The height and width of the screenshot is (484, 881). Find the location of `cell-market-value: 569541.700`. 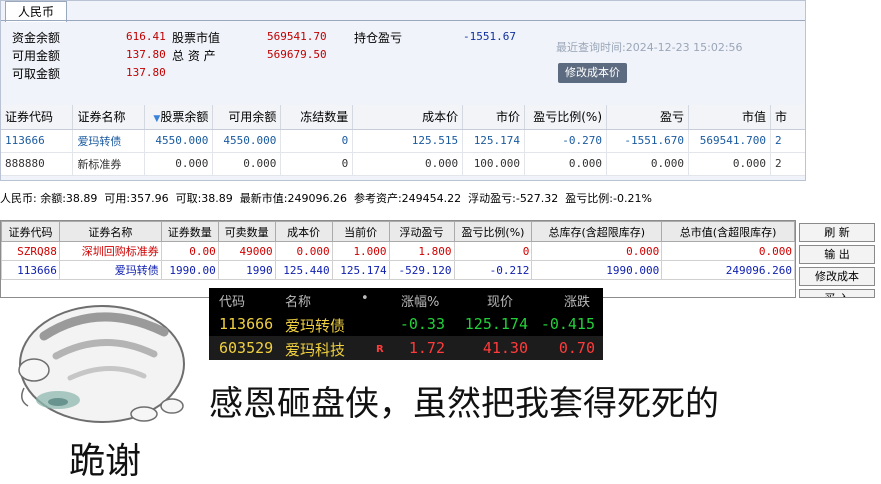

cell-market-value: 569541.700 is located at coordinates (729, 141).